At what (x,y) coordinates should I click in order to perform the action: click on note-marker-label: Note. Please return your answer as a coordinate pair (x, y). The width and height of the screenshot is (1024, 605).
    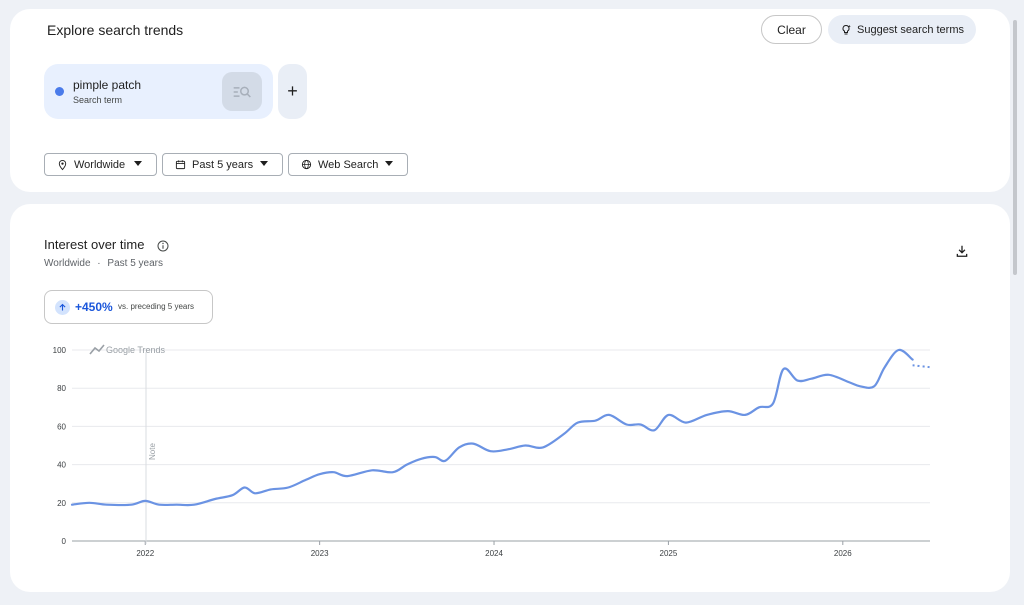
    Looking at the image, I should click on (152, 451).